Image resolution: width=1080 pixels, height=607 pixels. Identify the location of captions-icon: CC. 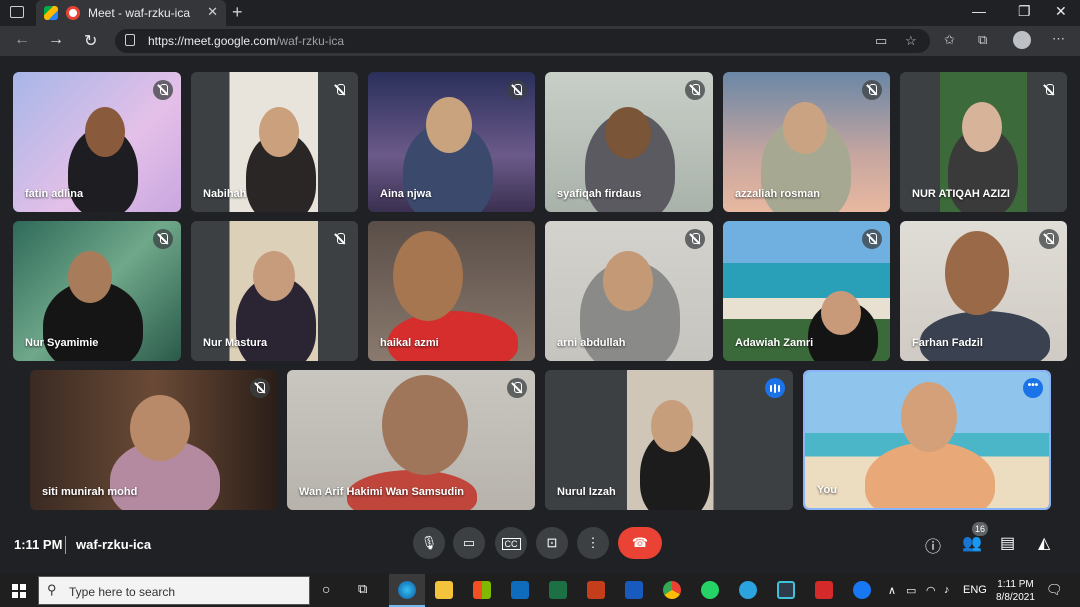
(511, 544).